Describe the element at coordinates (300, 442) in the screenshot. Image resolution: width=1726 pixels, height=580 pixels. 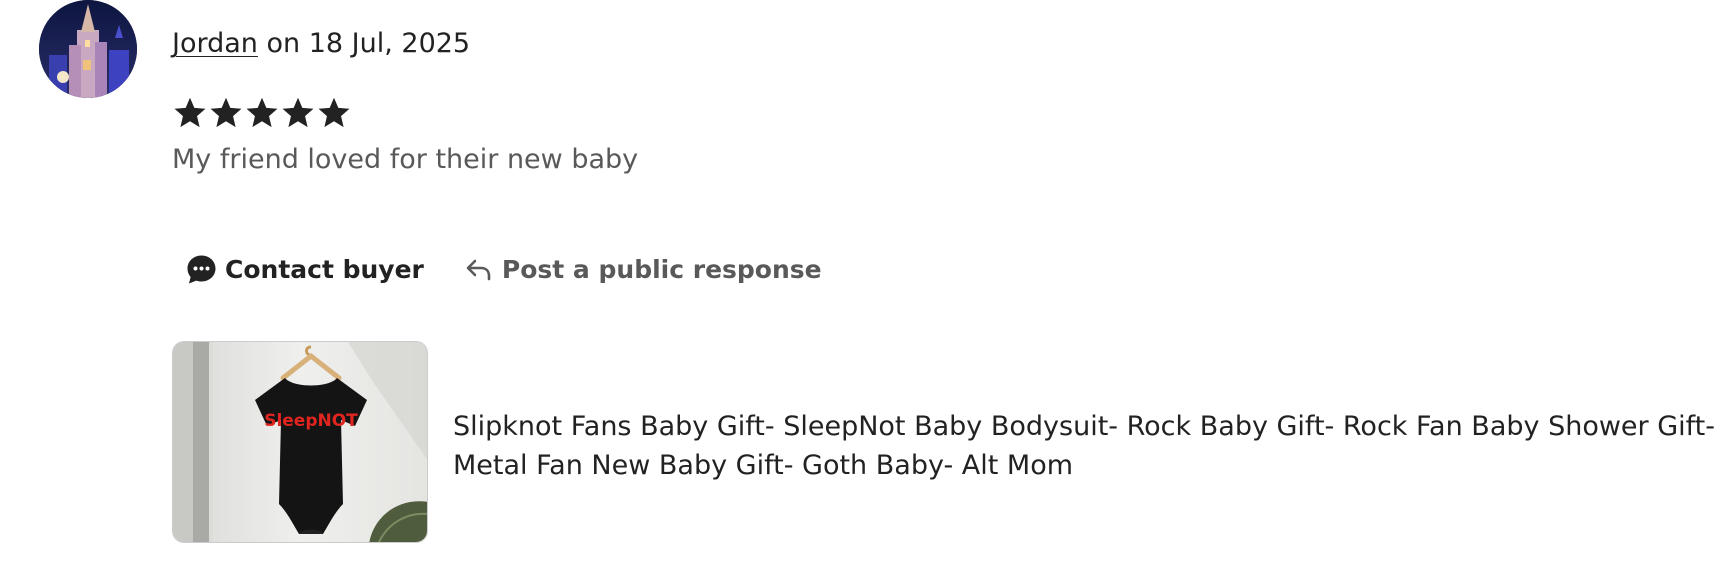
I see `listing-thumbnail: SleepNOT` at that location.